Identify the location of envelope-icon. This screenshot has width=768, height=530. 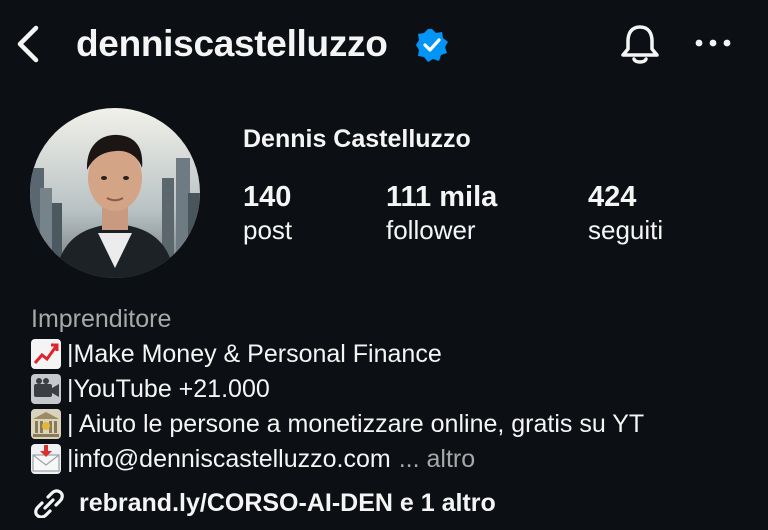
(46, 459).